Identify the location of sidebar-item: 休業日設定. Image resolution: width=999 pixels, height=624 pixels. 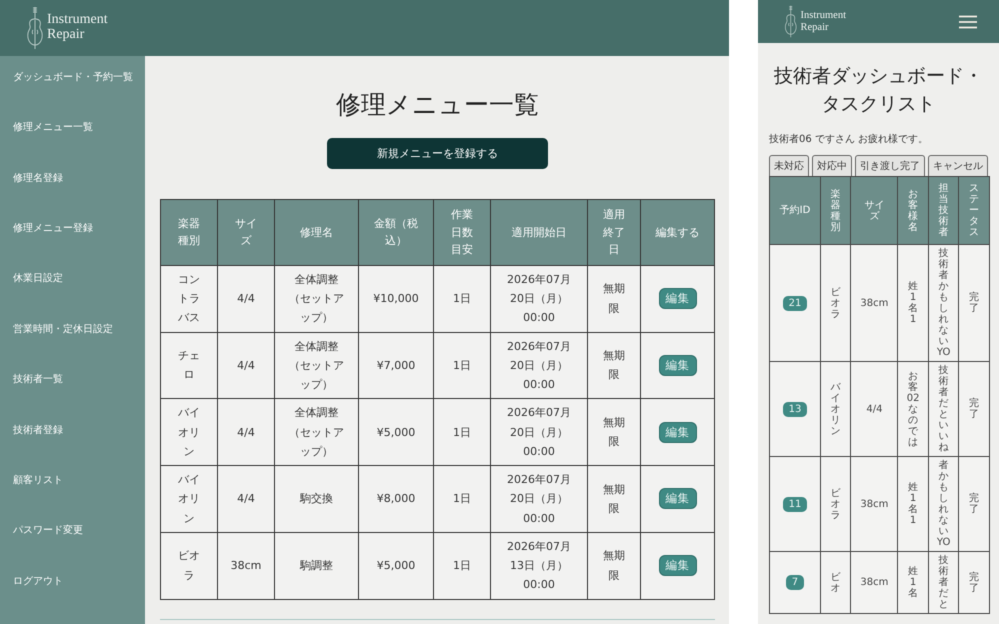
(72, 296).